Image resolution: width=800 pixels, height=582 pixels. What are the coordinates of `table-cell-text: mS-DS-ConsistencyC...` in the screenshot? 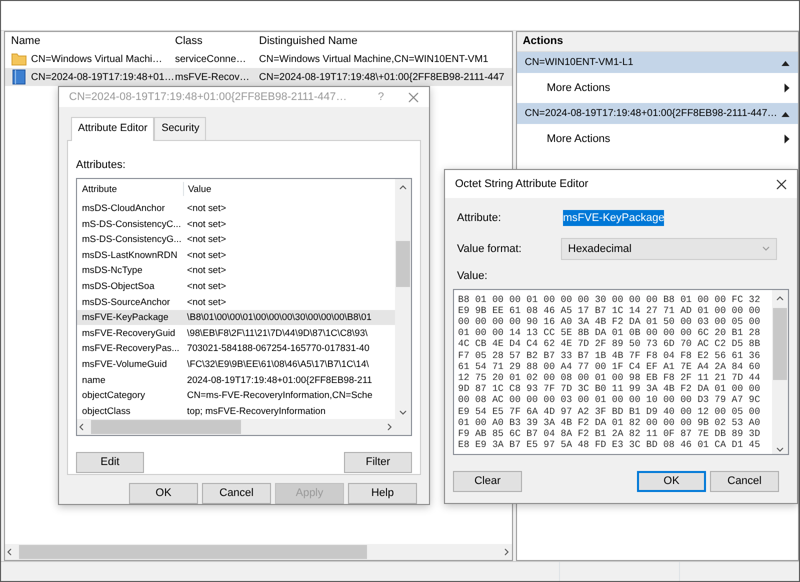 It's located at (131, 223).